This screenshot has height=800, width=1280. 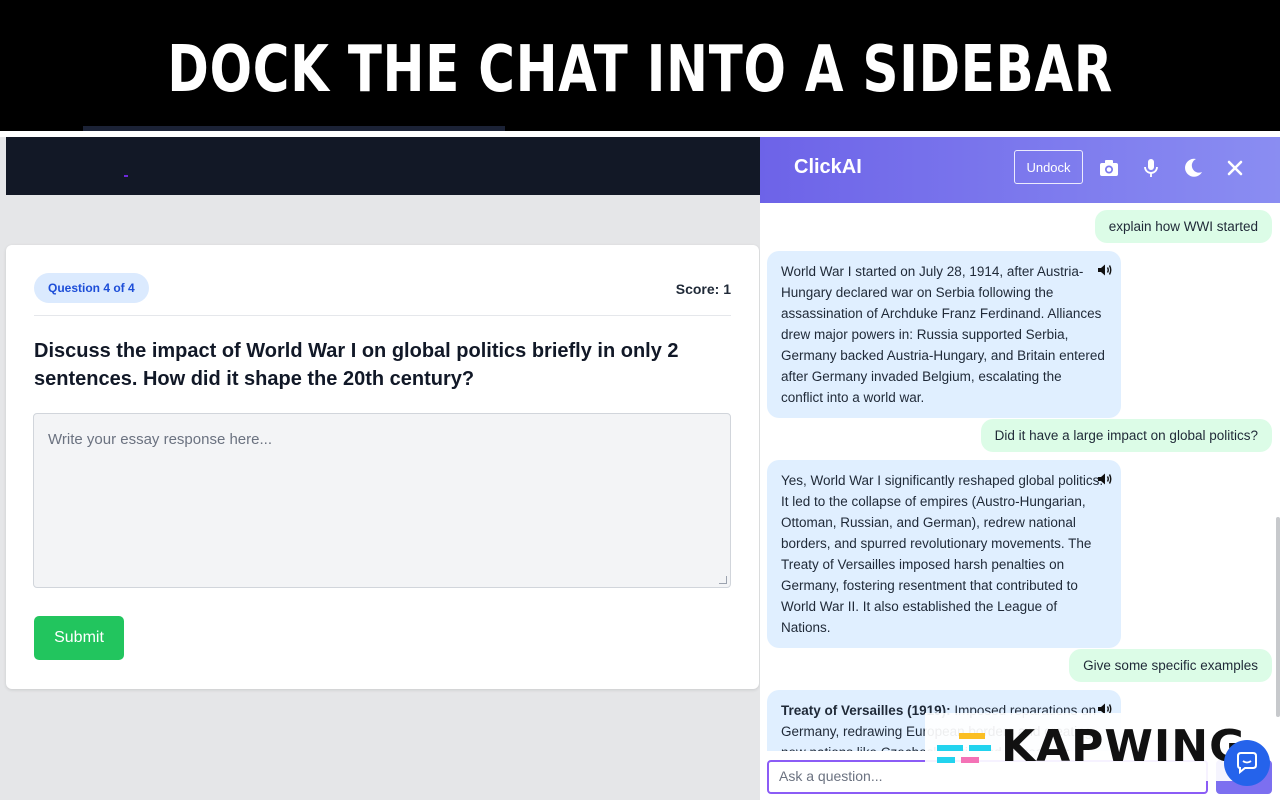 I want to click on submit-button: Submit, so click(x=79, y=638).